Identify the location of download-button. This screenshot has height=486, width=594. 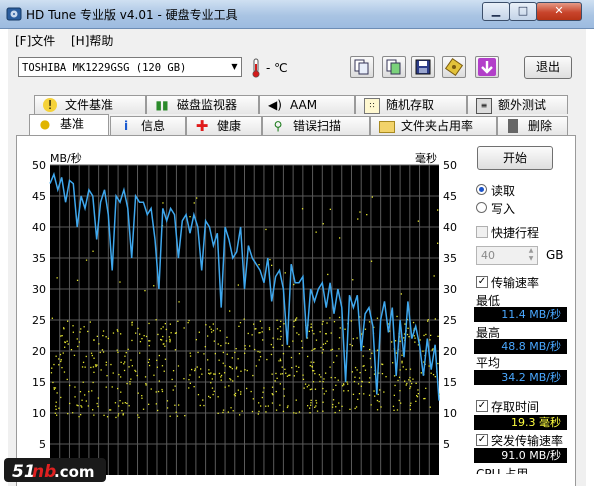
(487, 67).